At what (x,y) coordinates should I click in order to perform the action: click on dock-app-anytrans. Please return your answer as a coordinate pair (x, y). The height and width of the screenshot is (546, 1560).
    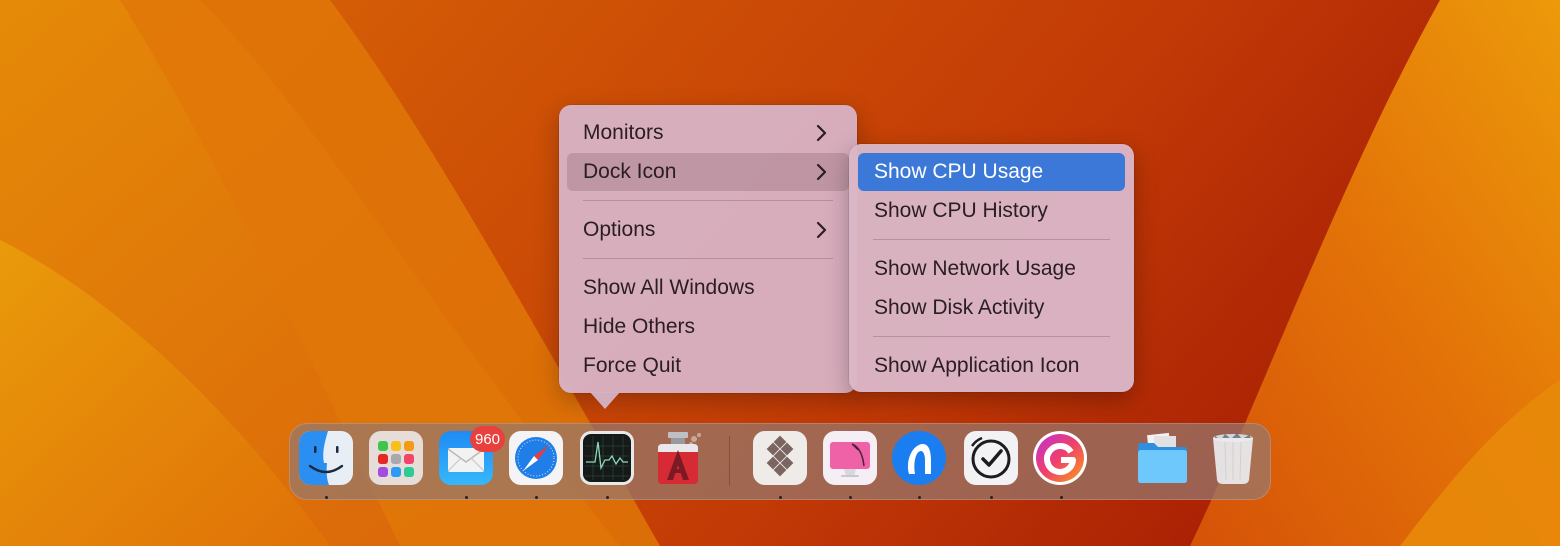
    Looking at the image, I should click on (919, 458).